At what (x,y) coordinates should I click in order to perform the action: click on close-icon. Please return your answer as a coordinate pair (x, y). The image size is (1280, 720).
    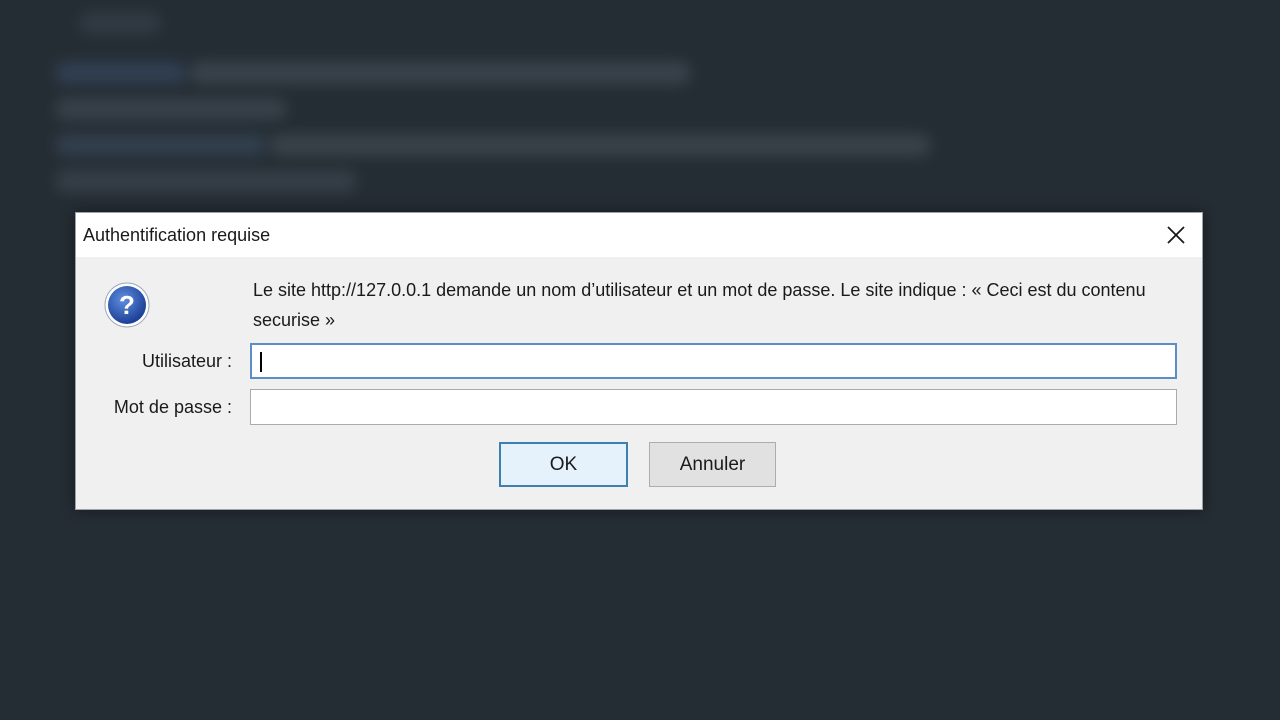
    Looking at the image, I should click on (1176, 235).